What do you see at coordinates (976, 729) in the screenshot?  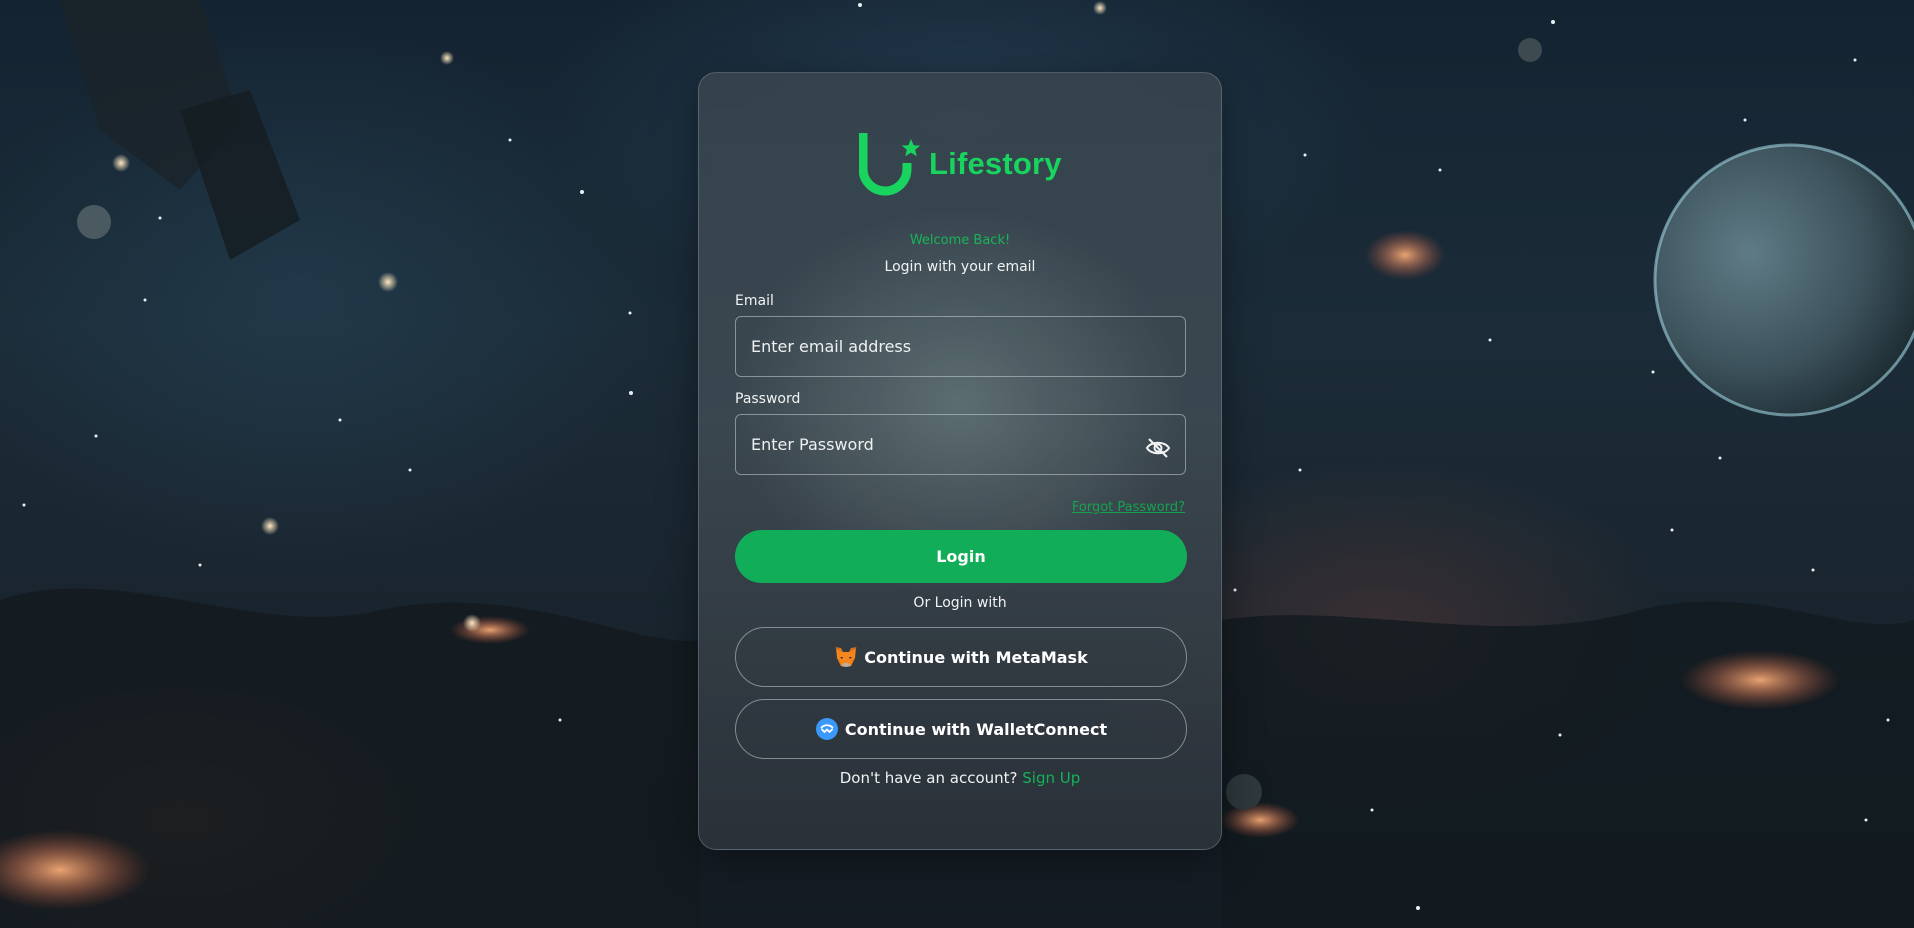 I see `walletconnect-button-label: Continue with WalletConnect` at bounding box center [976, 729].